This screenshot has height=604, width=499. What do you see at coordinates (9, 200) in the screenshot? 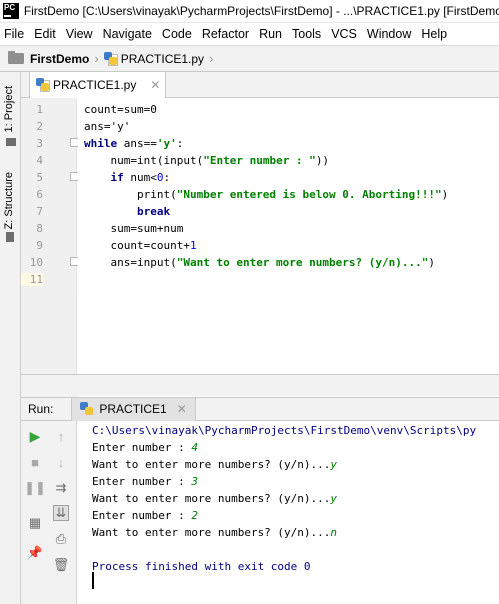
I see `structure-tool-tab: Z: Structure` at bounding box center [9, 200].